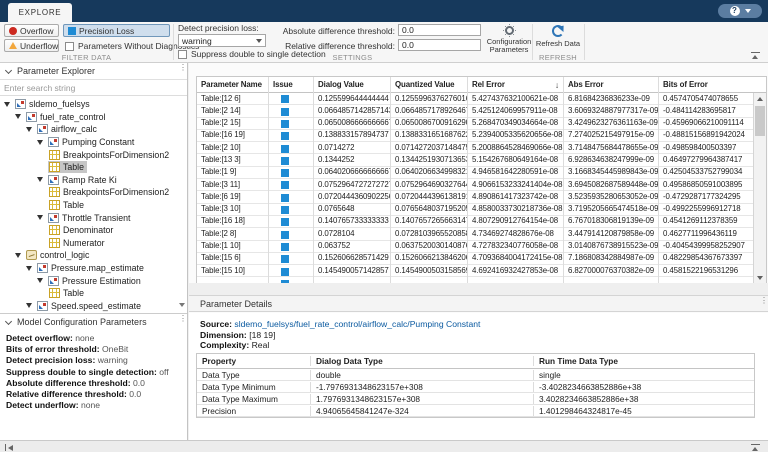 The image size is (768, 452). I want to click on column-header-quantized-value: Quantized Value, so click(429, 84).